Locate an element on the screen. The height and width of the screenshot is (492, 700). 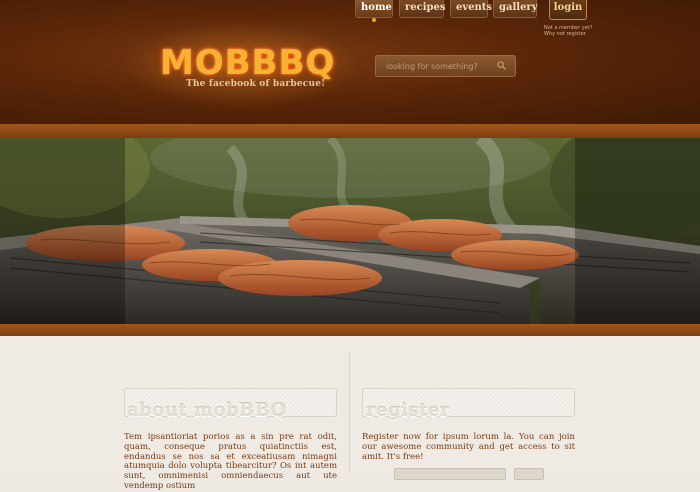
nav-home-label: home is located at coordinates (376, 7).